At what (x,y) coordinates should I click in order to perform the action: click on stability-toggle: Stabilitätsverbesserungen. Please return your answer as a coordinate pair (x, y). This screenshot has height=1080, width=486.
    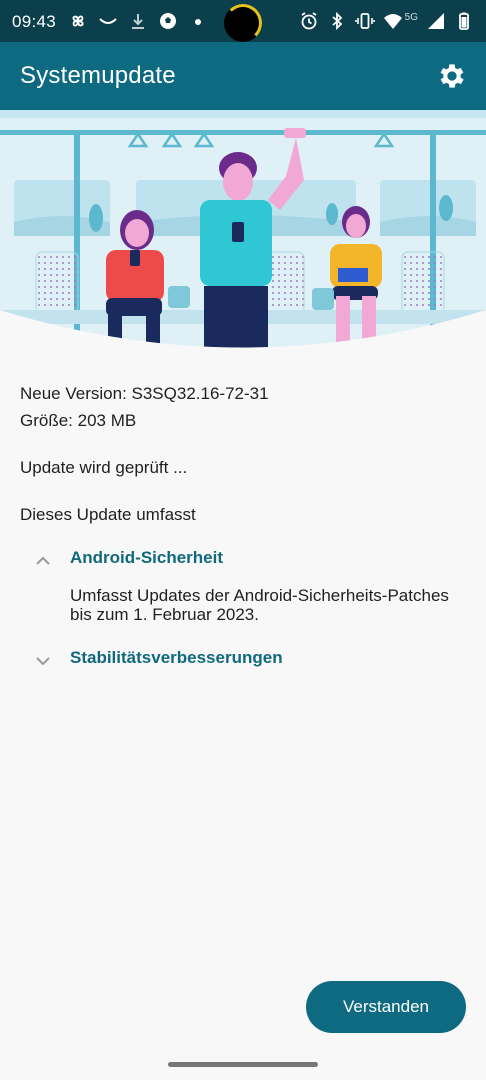
    Looking at the image, I should click on (245, 661).